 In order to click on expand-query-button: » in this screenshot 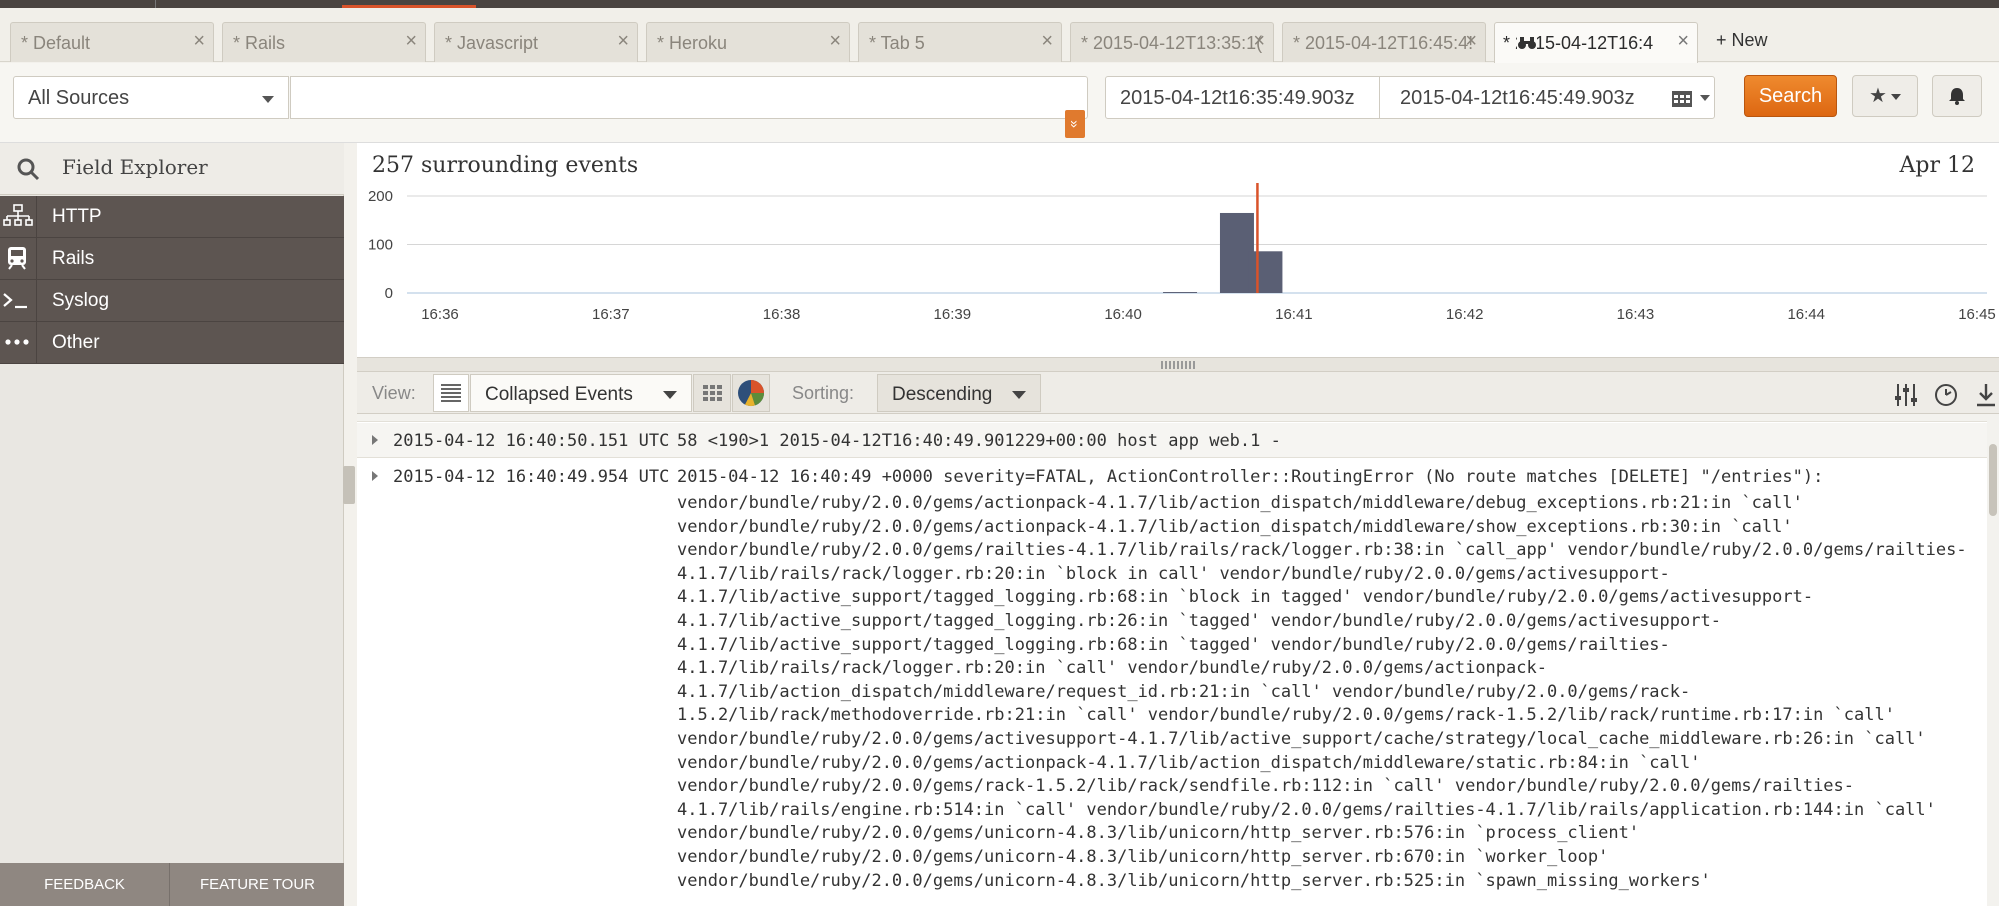, I will do `click(1075, 124)`.